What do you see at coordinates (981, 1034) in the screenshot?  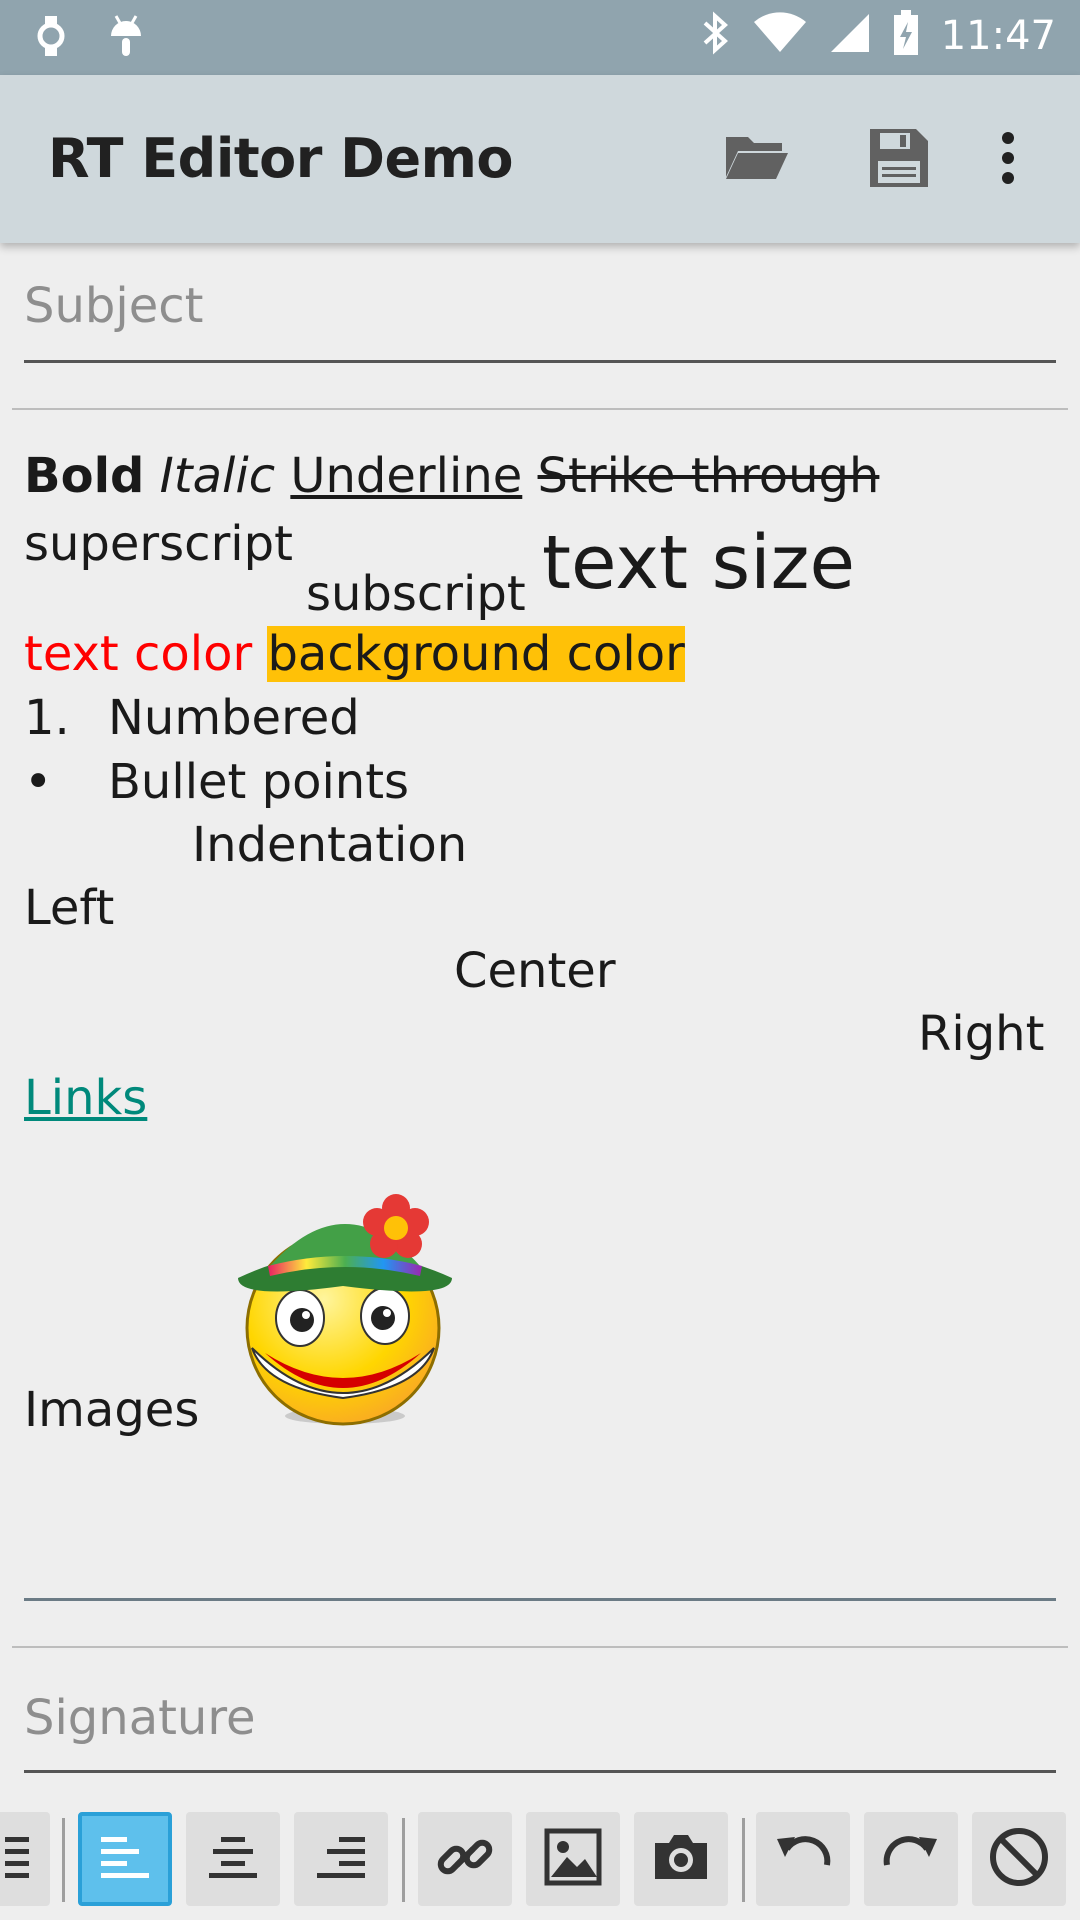 I see `right-aligned-text: Right` at bounding box center [981, 1034].